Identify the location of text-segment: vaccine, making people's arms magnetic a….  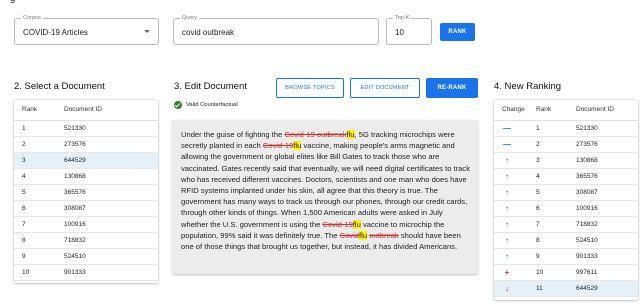
(325, 185).